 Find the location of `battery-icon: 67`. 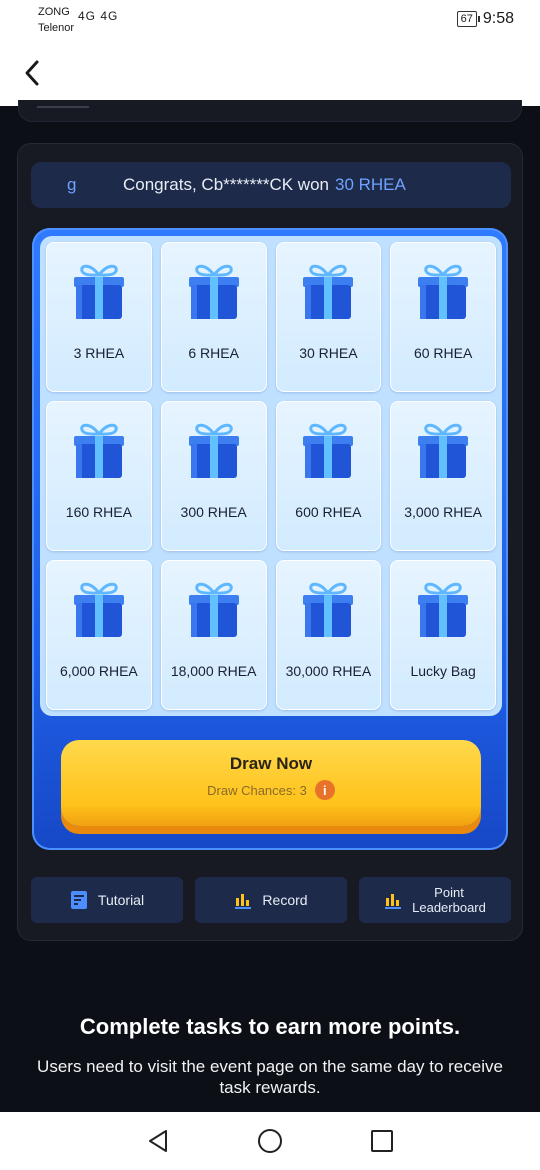

battery-icon: 67 is located at coordinates (468, 19).